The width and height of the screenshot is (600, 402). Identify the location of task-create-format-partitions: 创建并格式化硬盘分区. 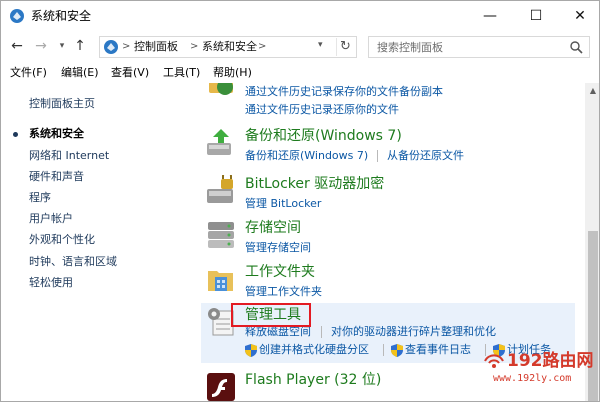
(314, 350).